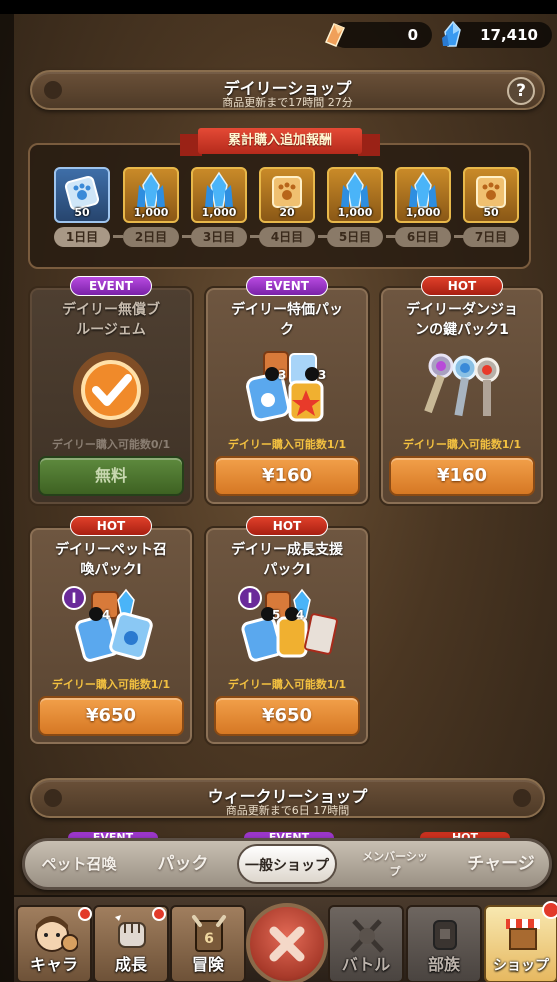 This screenshot has height=982, width=557. I want to click on nav-label: 部族, so click(443, 964).